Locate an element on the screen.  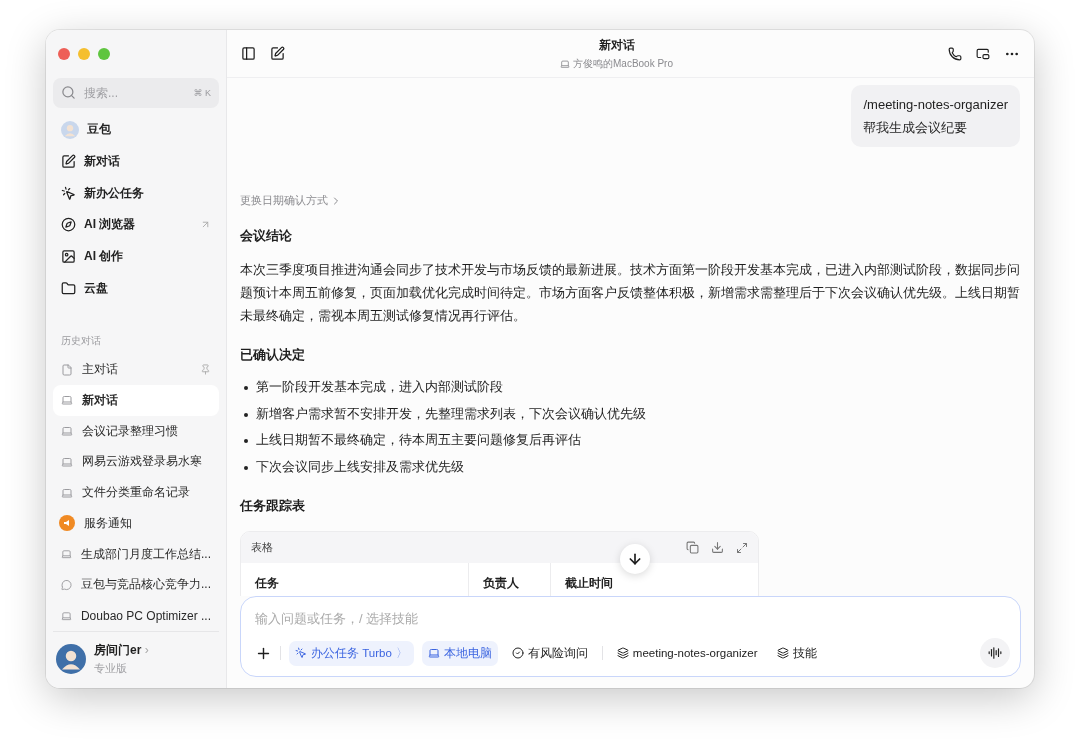
history-item: 文件分类重命名记录 is located at coordinates (136, 492).